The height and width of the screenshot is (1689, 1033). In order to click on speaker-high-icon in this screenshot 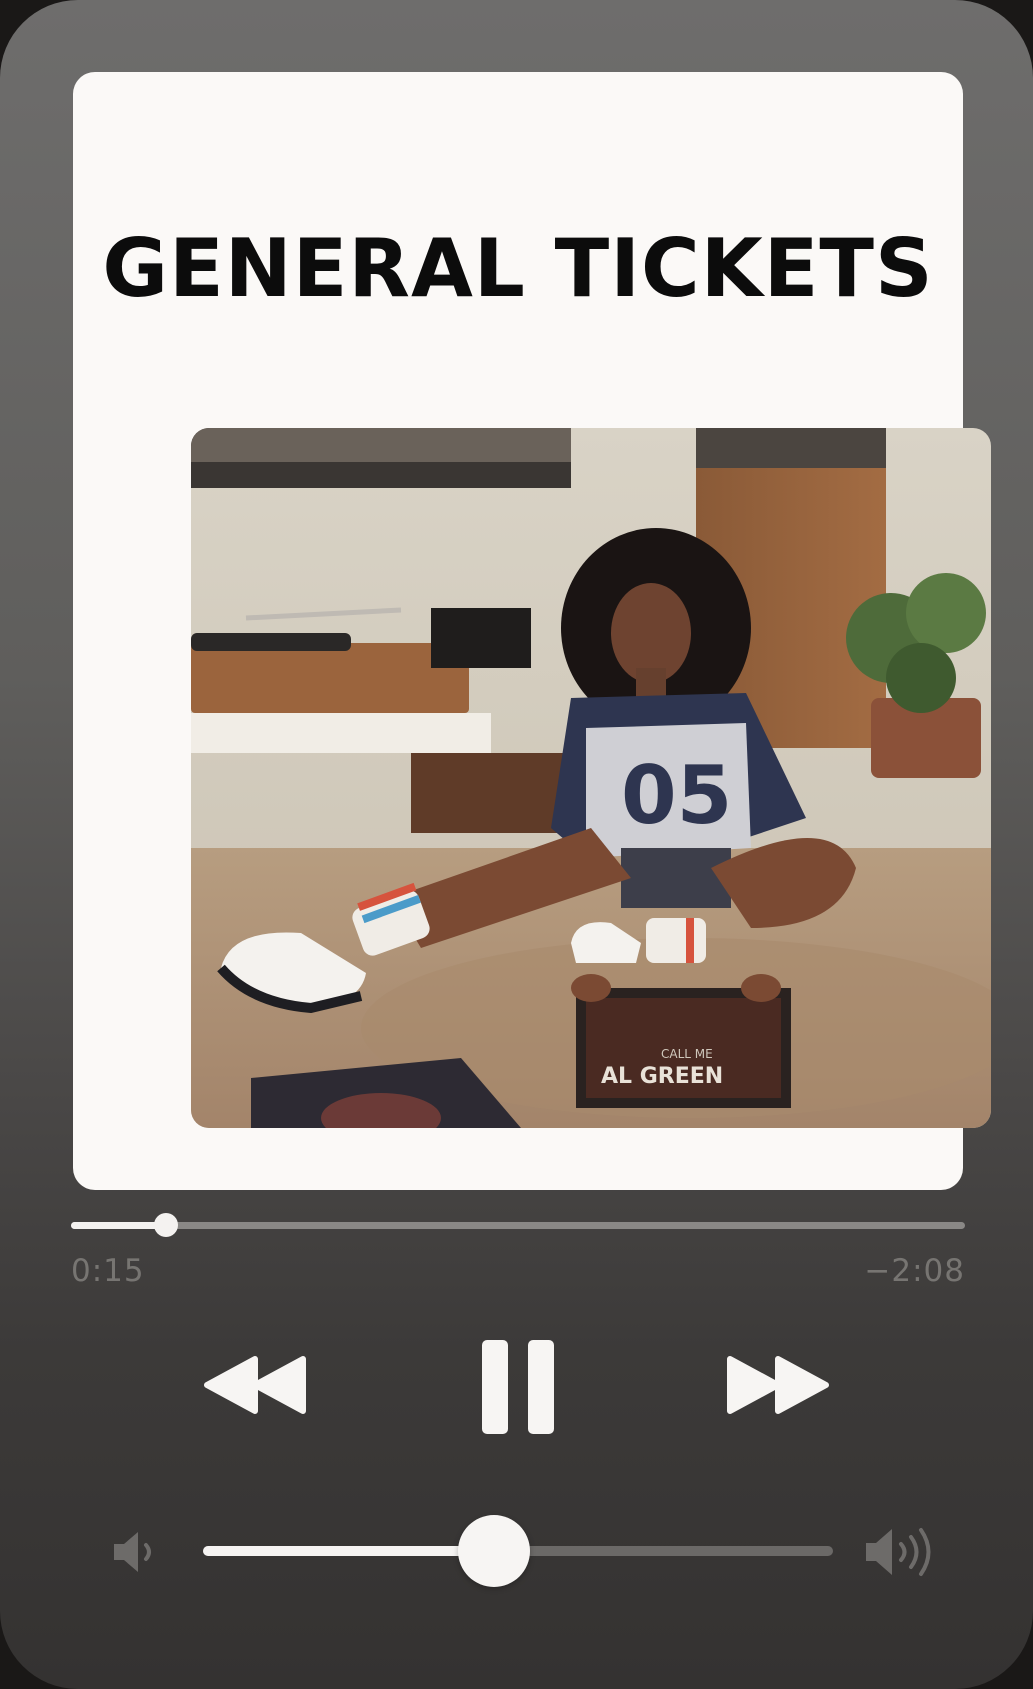, I will do `click(902, 1554)`.